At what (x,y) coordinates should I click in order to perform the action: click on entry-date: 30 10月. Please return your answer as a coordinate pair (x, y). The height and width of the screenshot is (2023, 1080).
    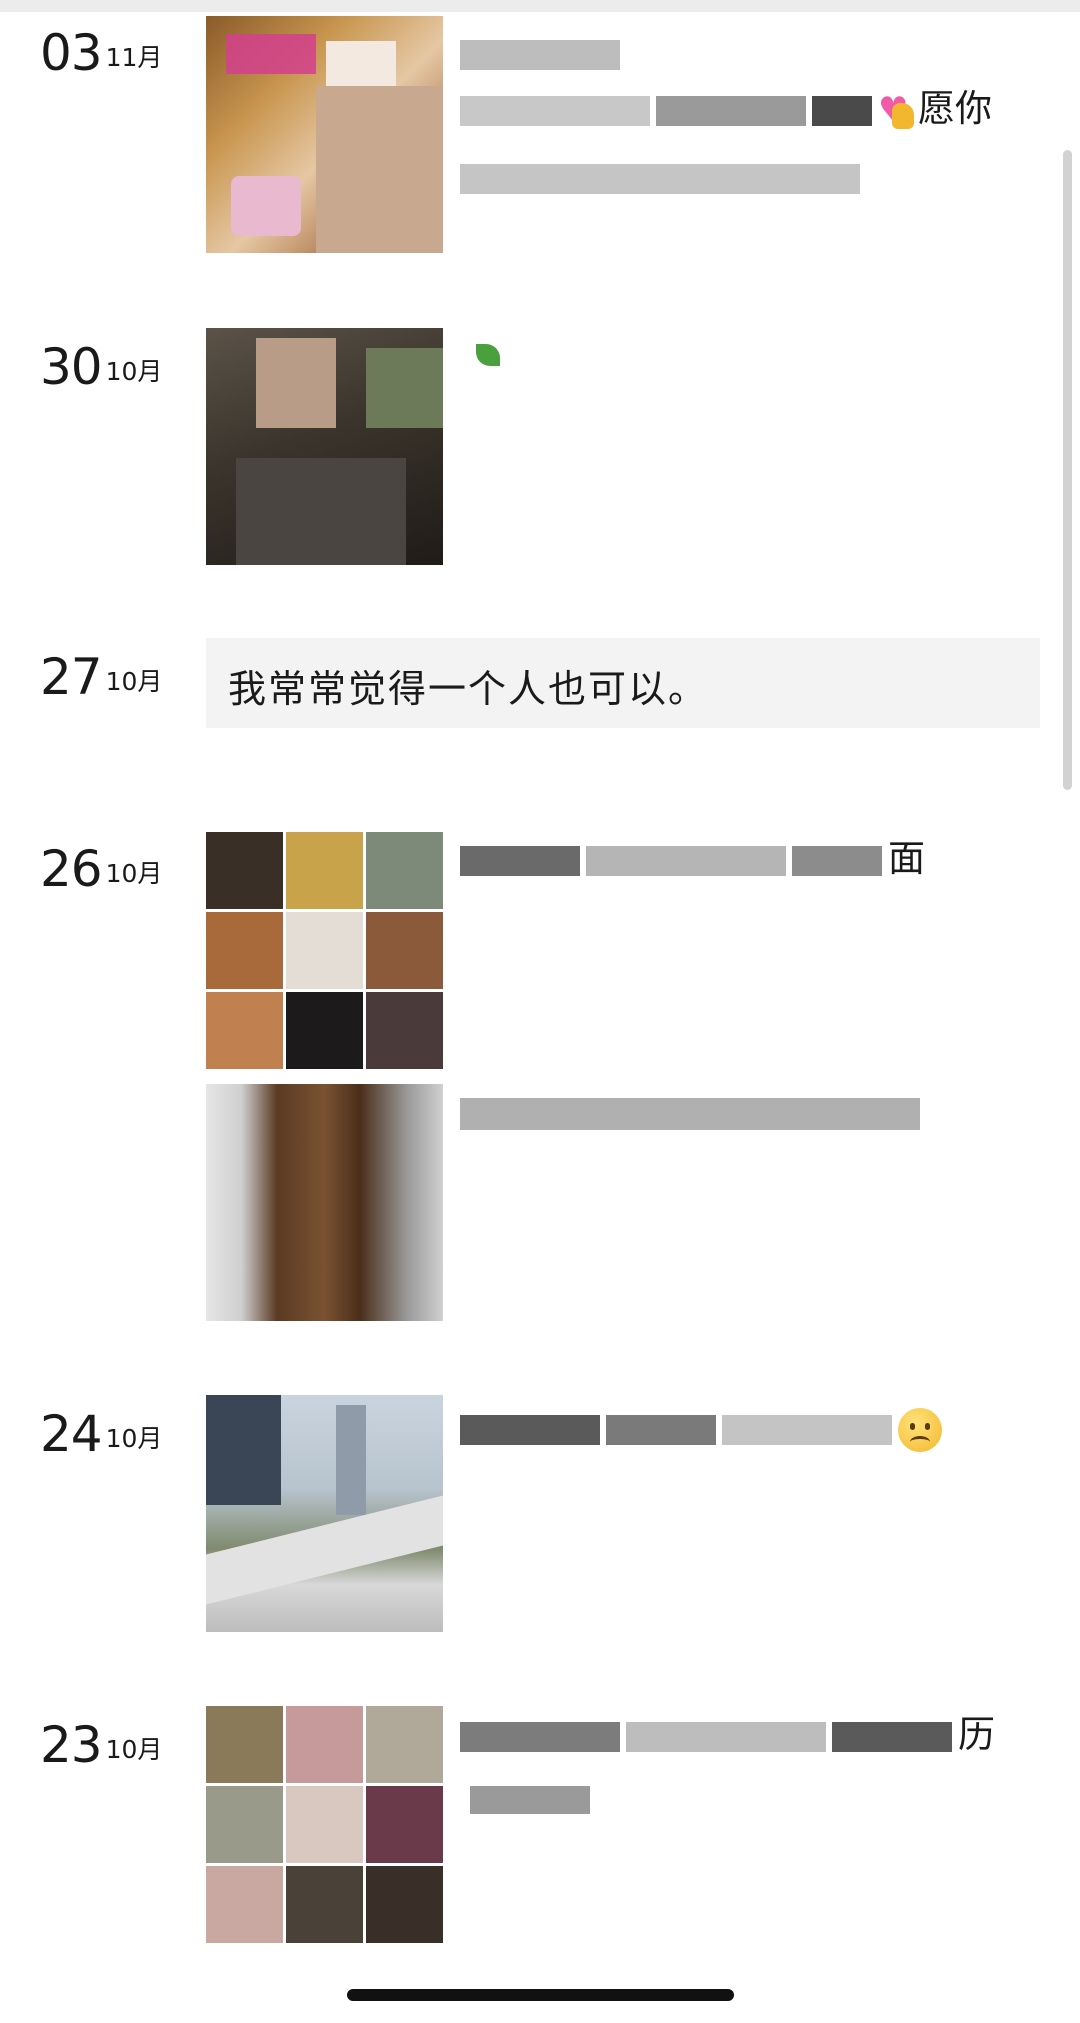
    Looking at the image, I should click on (101, 367).